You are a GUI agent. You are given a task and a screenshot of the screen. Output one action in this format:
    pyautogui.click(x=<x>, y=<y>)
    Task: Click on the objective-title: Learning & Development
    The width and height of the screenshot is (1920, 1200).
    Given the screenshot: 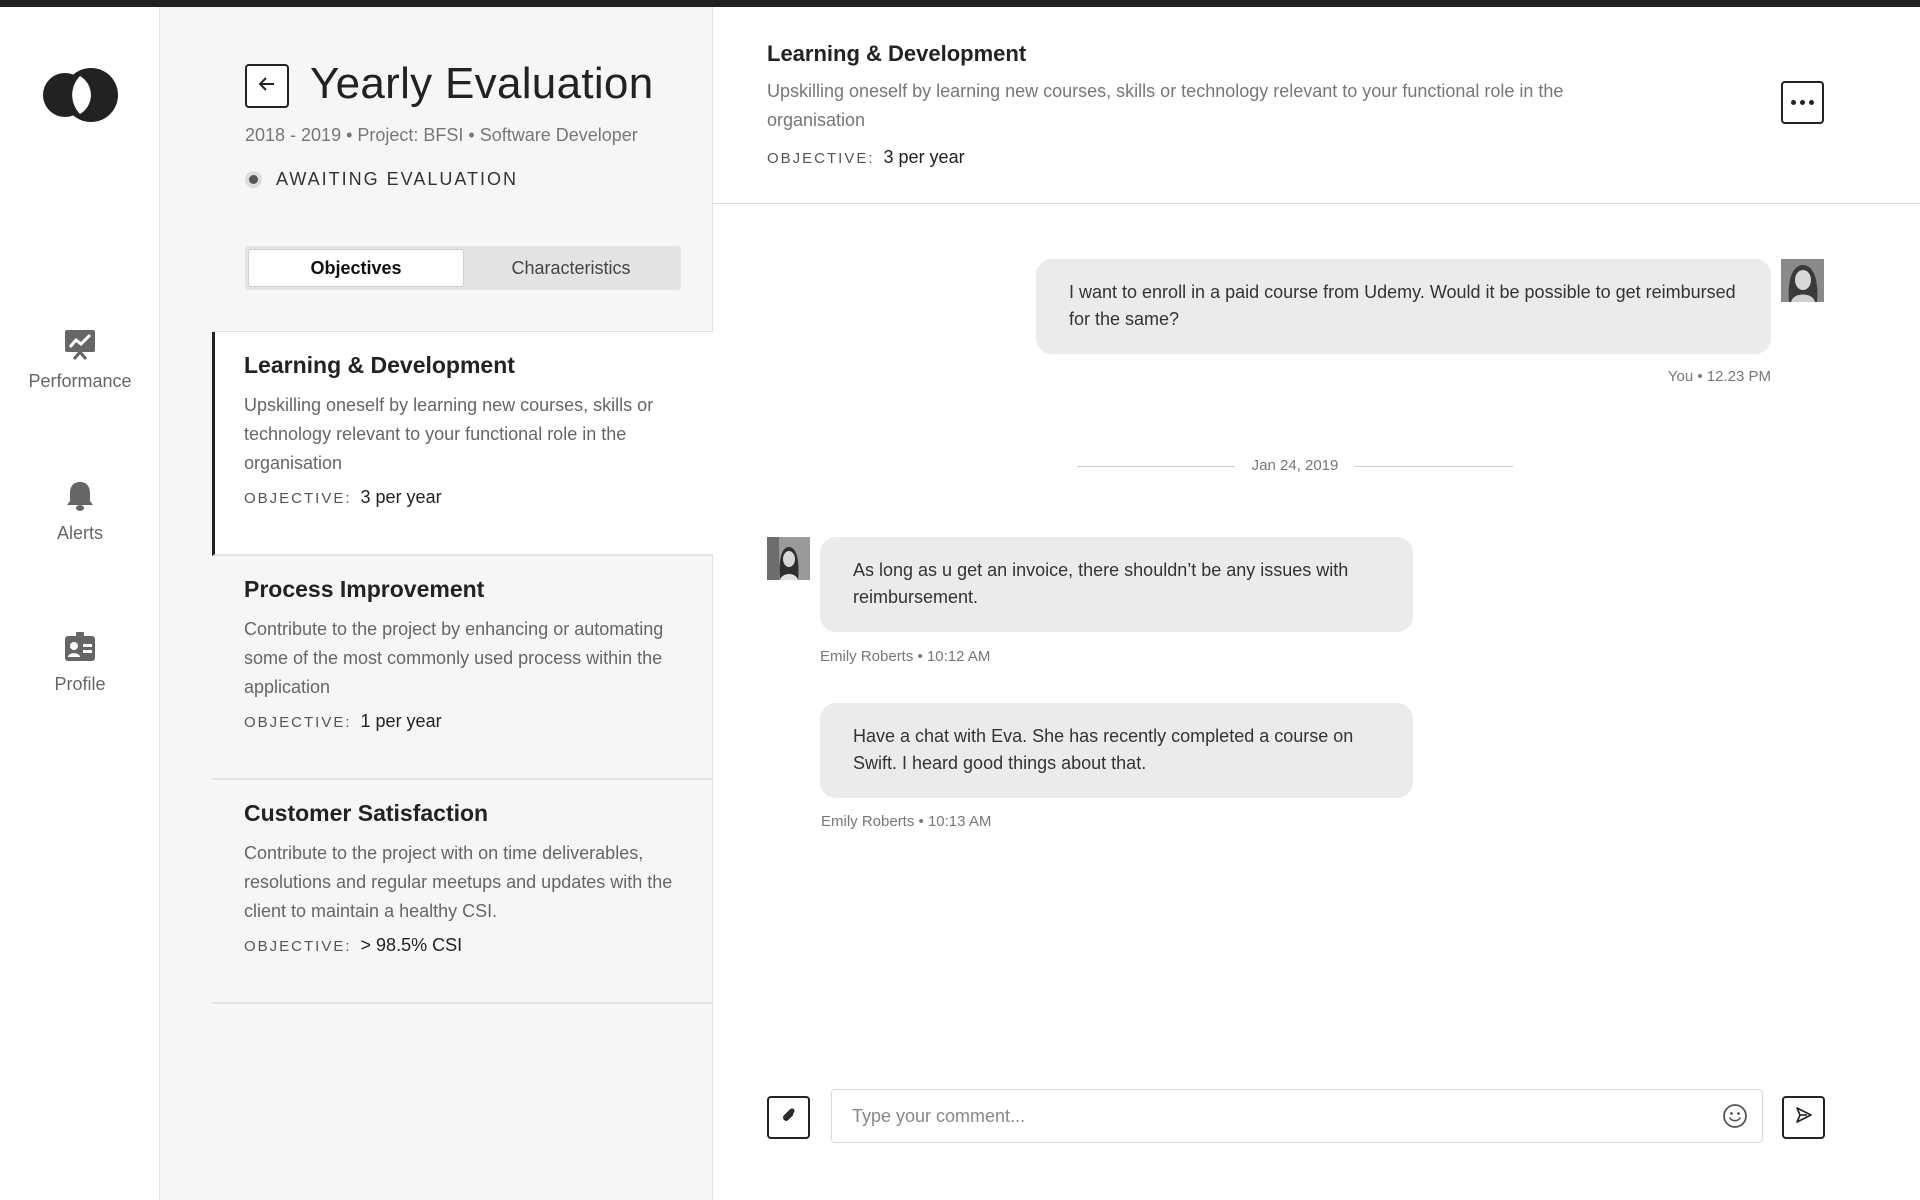 What is the action you would take?
    pyautogui.click(x=379, y=365)
    